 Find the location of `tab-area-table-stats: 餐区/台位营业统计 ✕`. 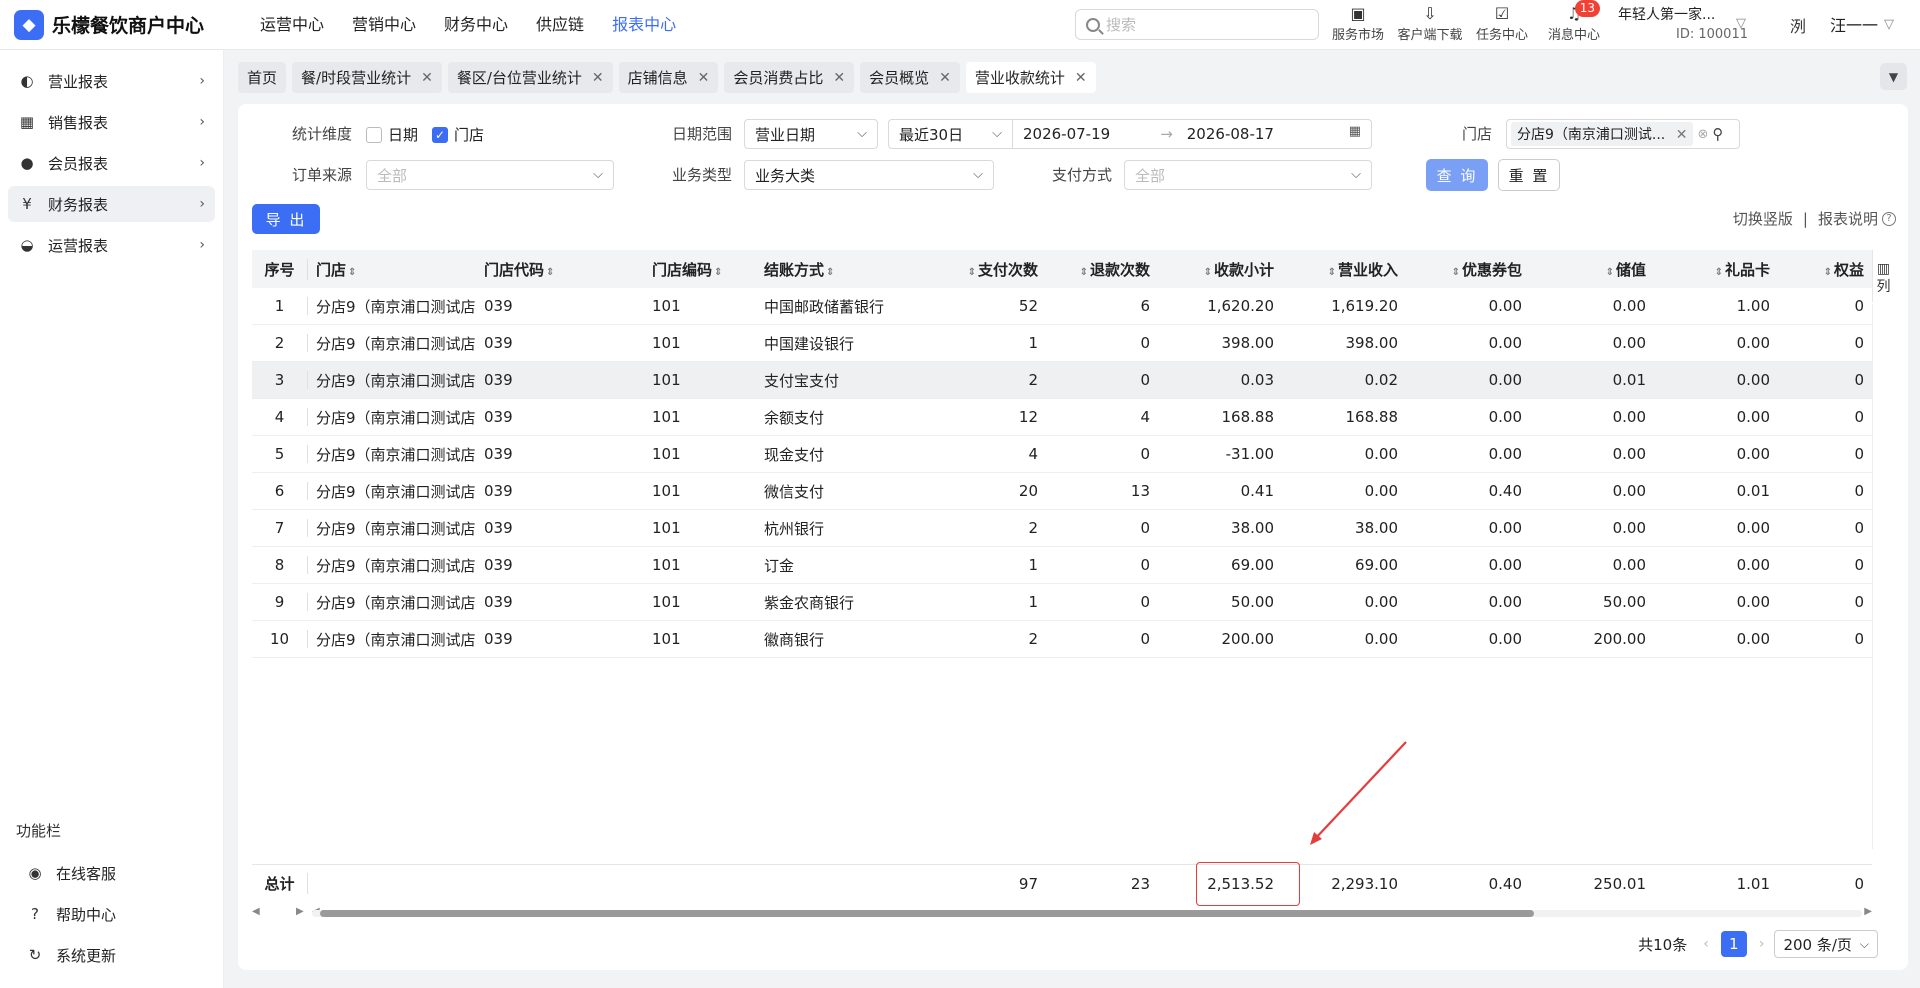

tab-area-table-stats: 餐区/台位营业统计 ✕ is located at coordinates (530, 77).